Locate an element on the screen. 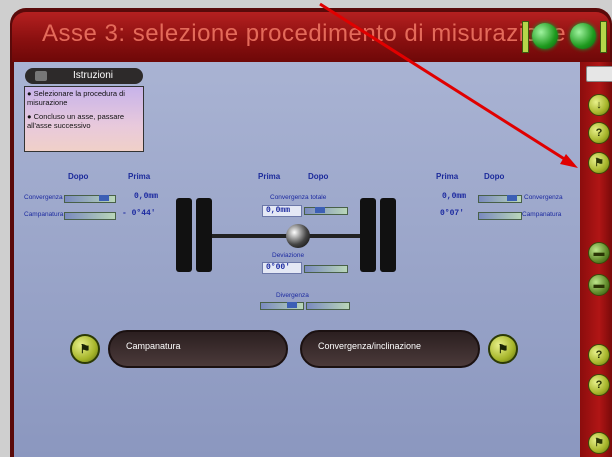 Image resolution: width=612 pixels, height=457 pixels. monitor-icon is located at coordinates (41, 76).